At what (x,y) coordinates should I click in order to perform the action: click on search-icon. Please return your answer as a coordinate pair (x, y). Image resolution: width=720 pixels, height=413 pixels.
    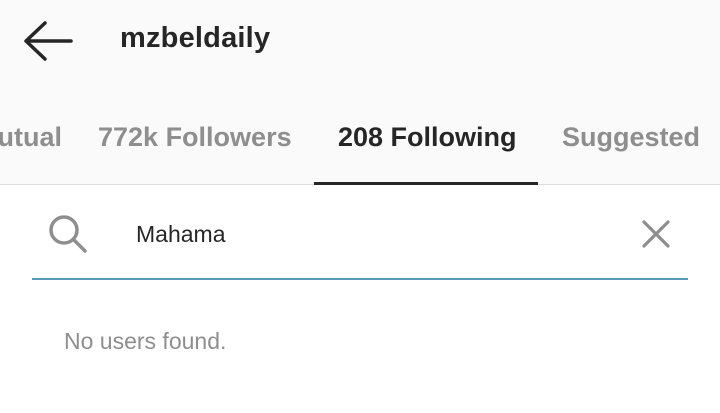
    Looking at the image, I should click on (68, 234).